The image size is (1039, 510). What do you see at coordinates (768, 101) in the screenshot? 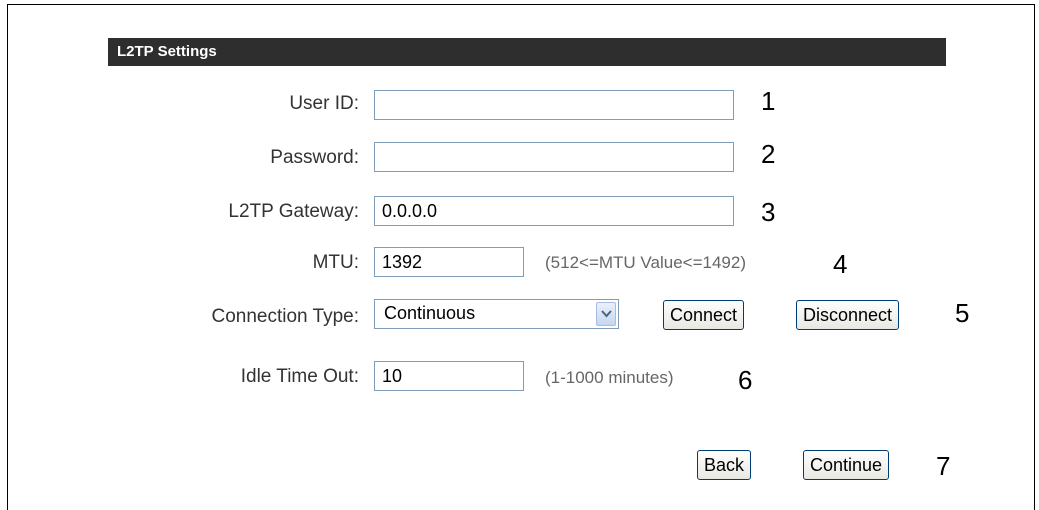
I see `callout-1: 1` at bounding box center [768, 101].